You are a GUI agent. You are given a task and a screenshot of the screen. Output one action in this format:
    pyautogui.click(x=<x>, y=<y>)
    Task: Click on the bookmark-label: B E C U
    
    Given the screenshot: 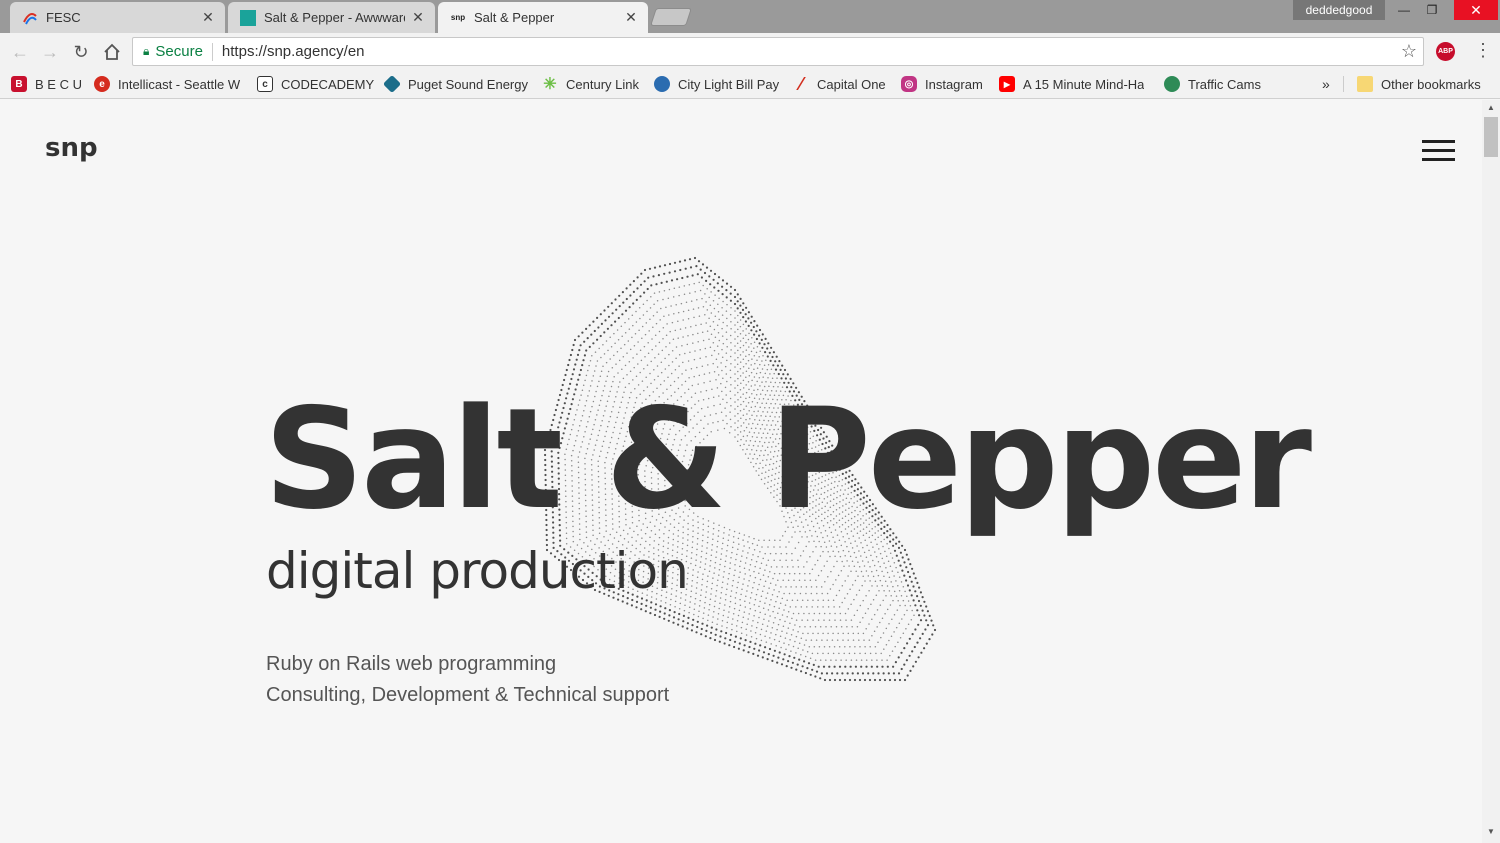 What is the action you would take?
    pyautogui.click(x=58, y=84)
    